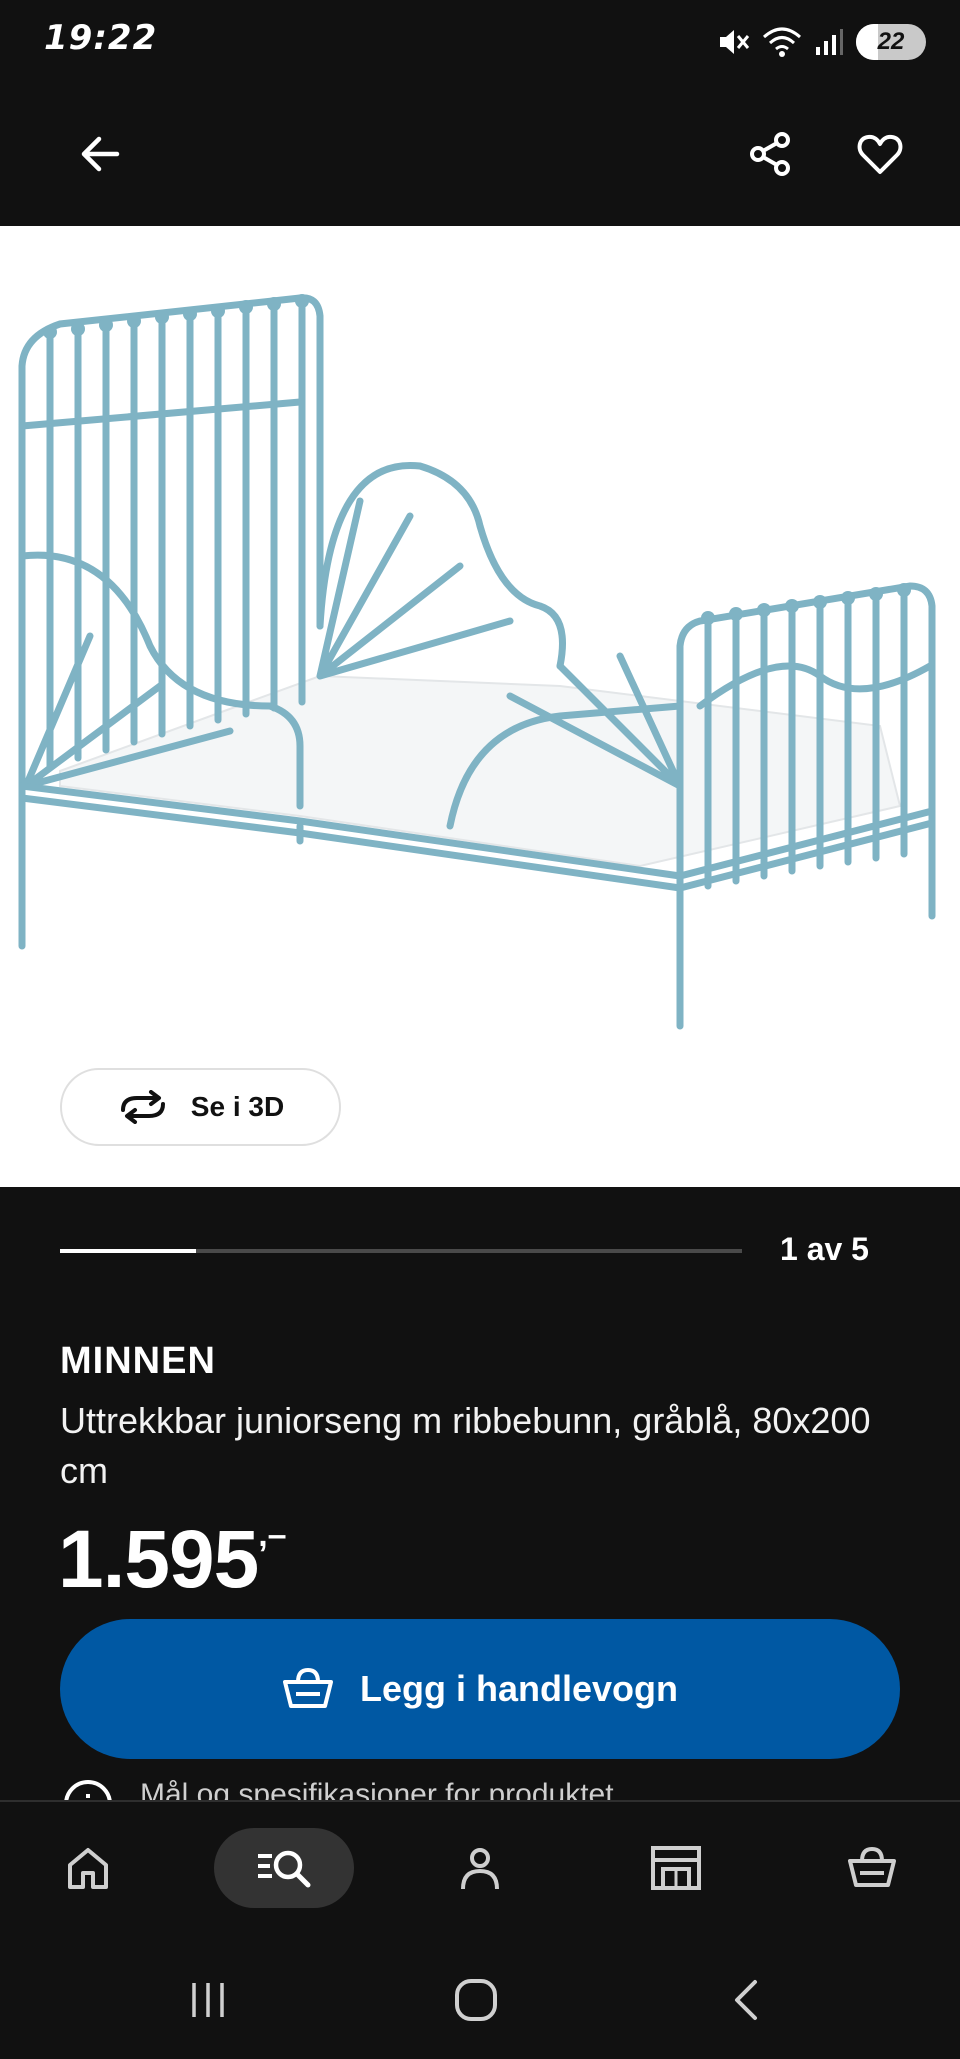  I want to click on gallery-progress, so click(401, 1251).